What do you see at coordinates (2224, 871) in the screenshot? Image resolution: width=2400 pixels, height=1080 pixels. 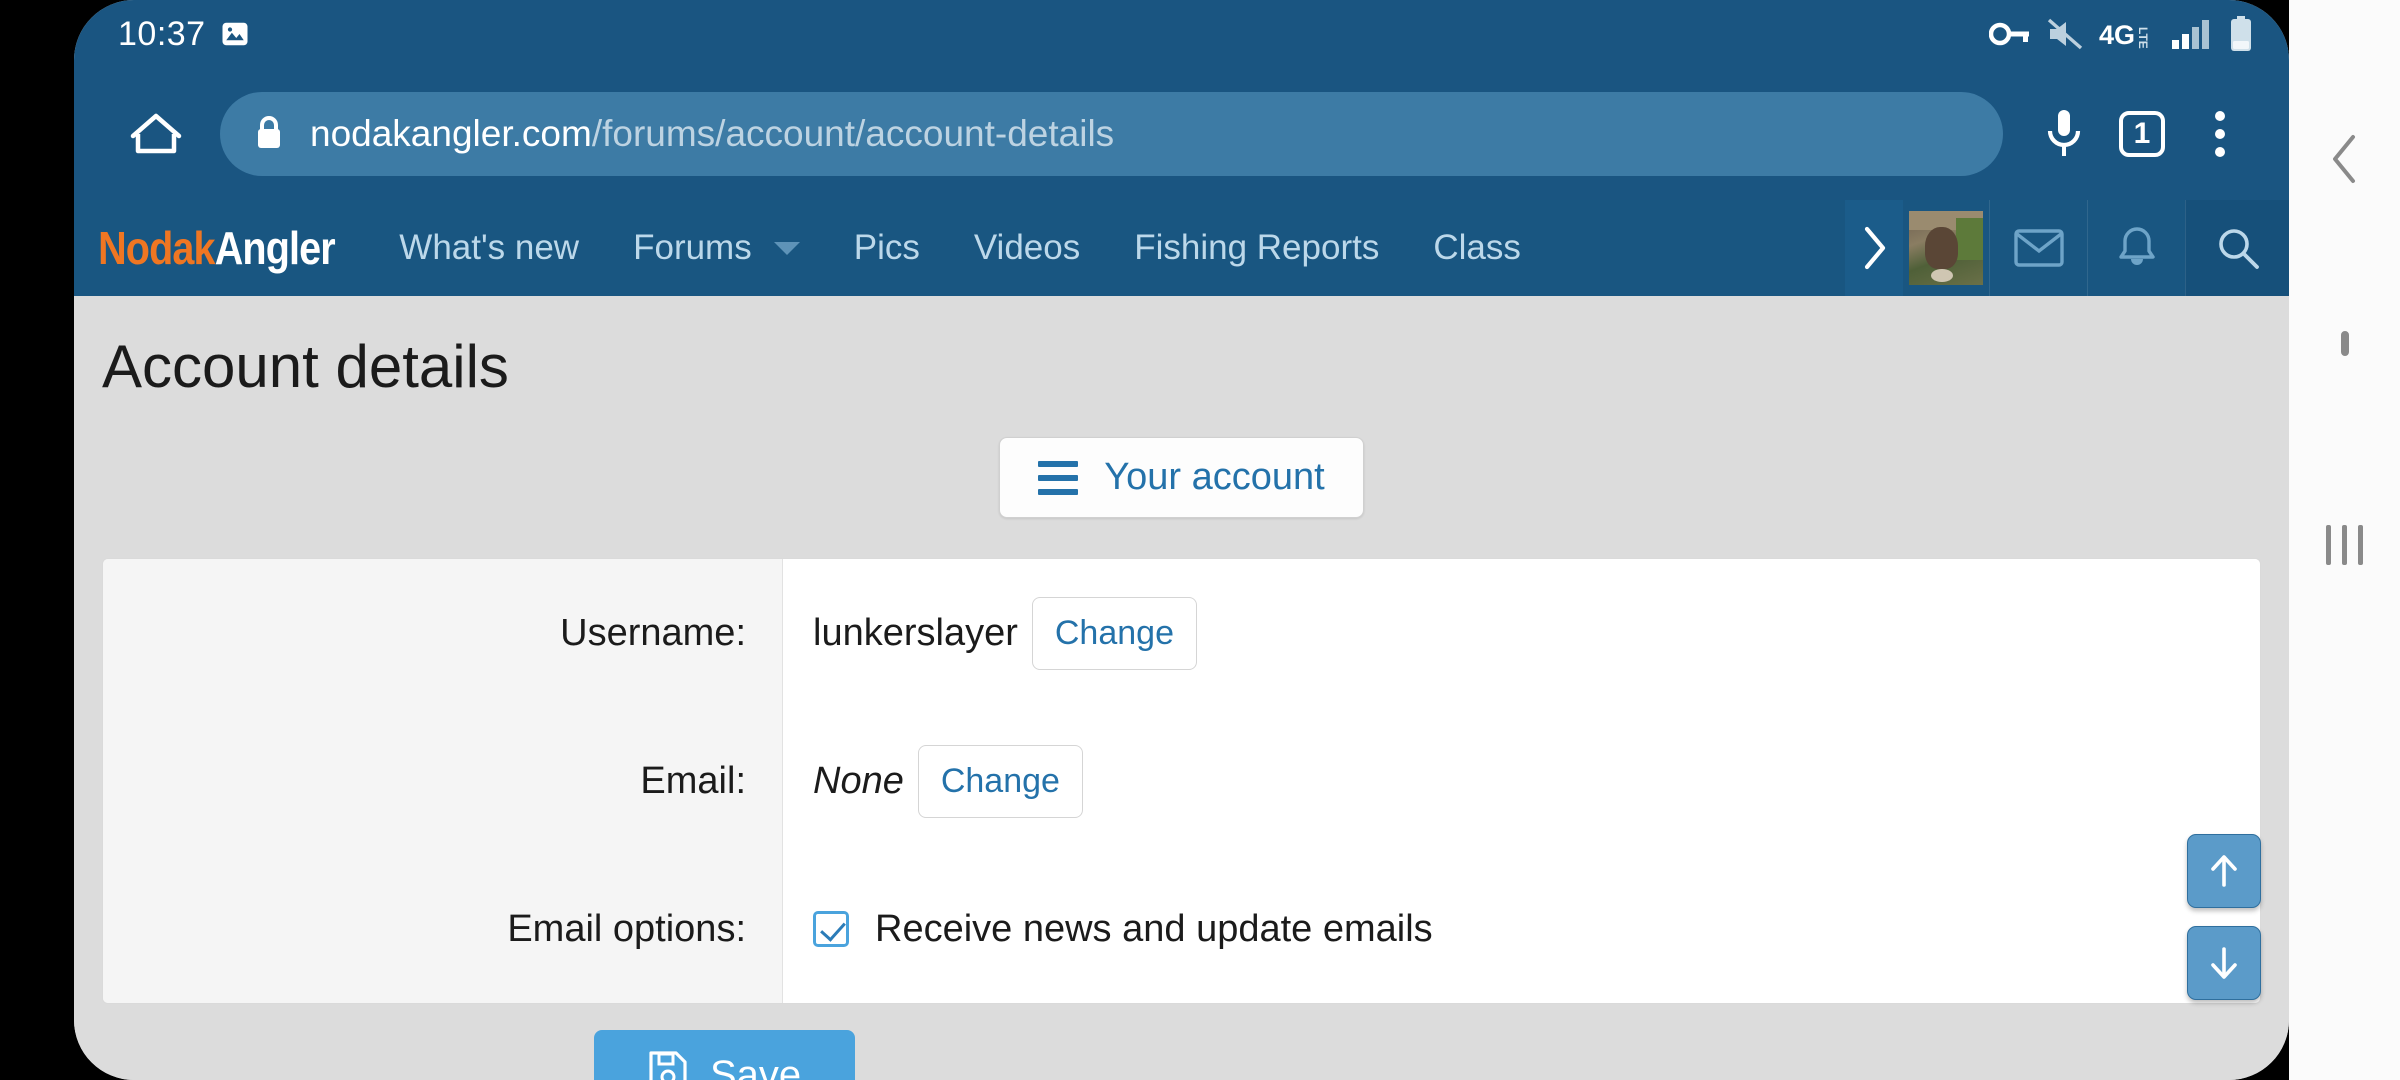 I see `scroll-up-button` at bounding box center [2224, 871].